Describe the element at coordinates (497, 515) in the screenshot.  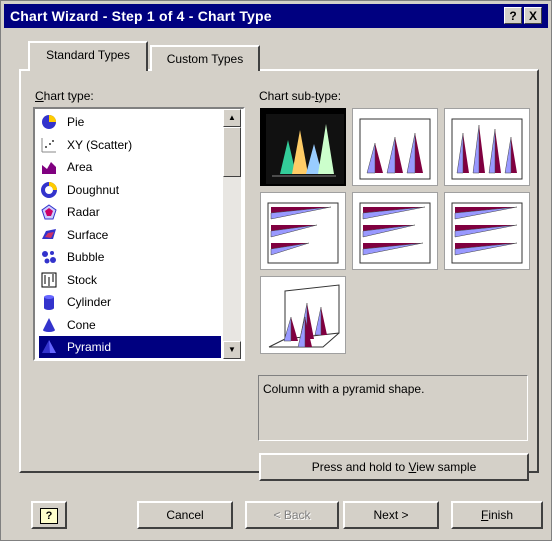
I see `finish-button: Finish` at that location.